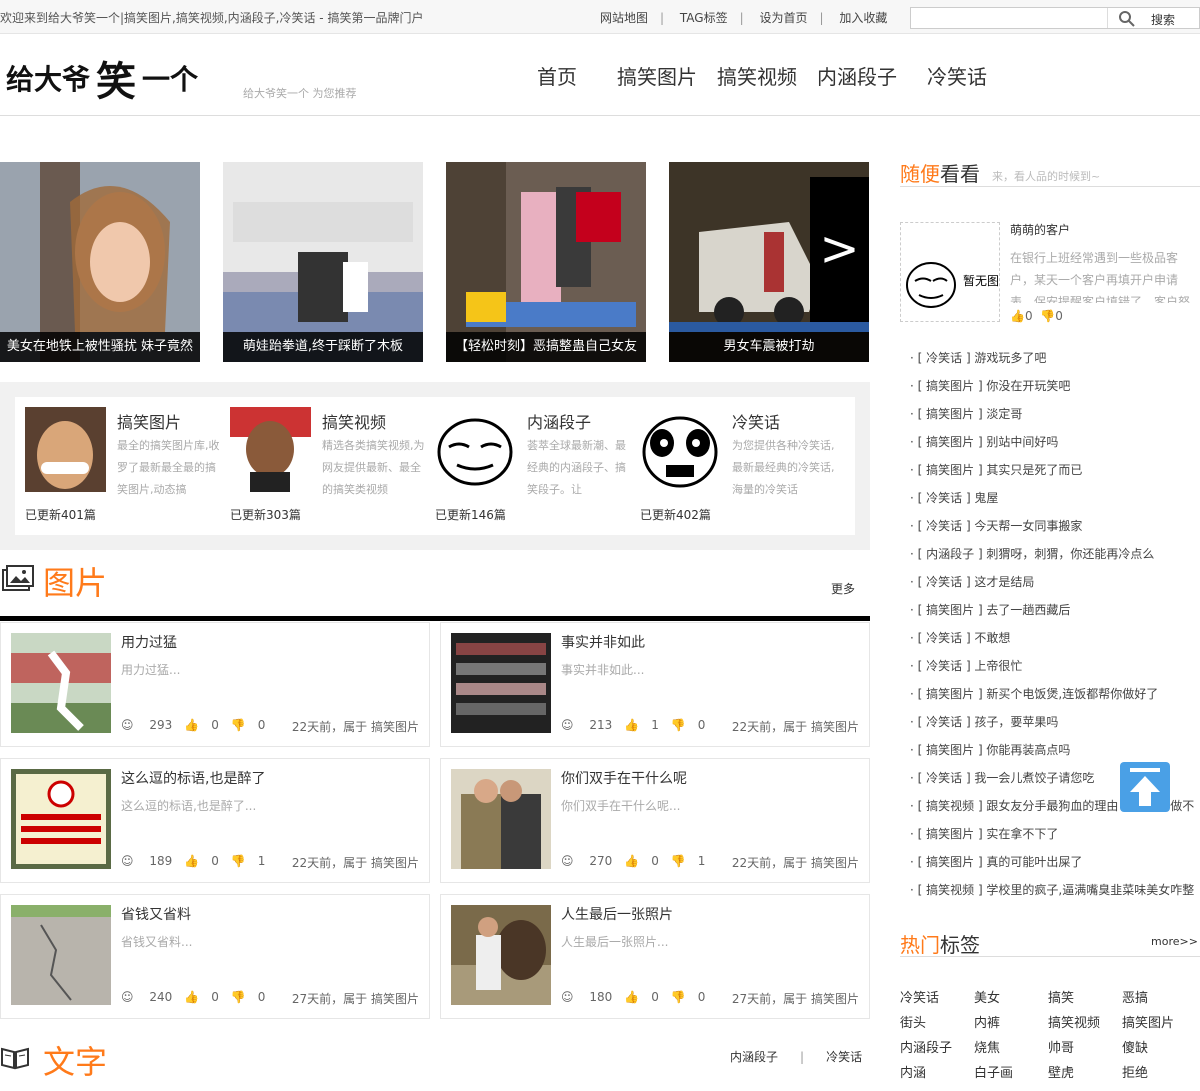 The width and height of the screenshot is (1200, 1091). What do you see at coordinates (1055, 391) in the screenshot?
I see `list-item: · [ 搞笑图片 ] 你没在开玩笑吧` at bounding box center [1055, 391].